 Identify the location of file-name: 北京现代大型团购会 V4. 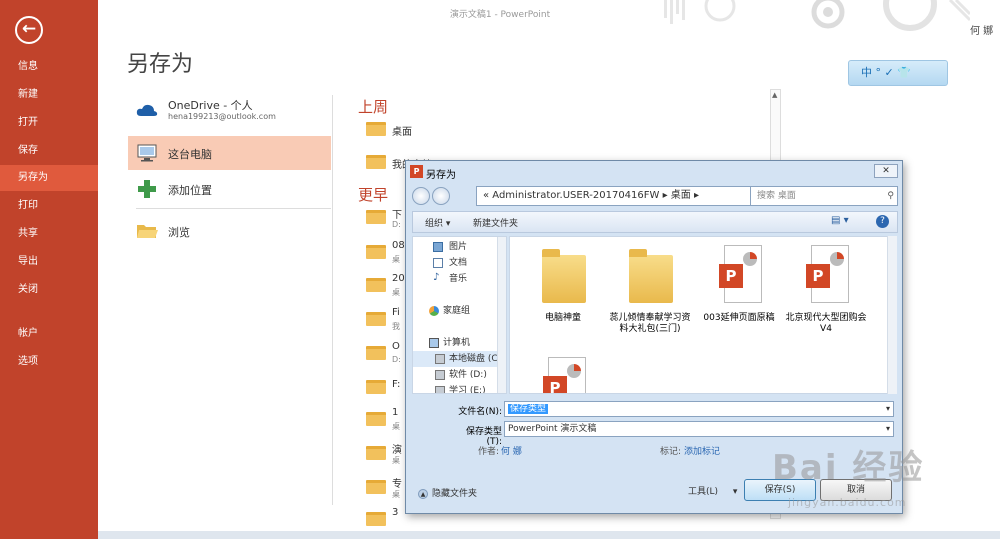
(826, 323).